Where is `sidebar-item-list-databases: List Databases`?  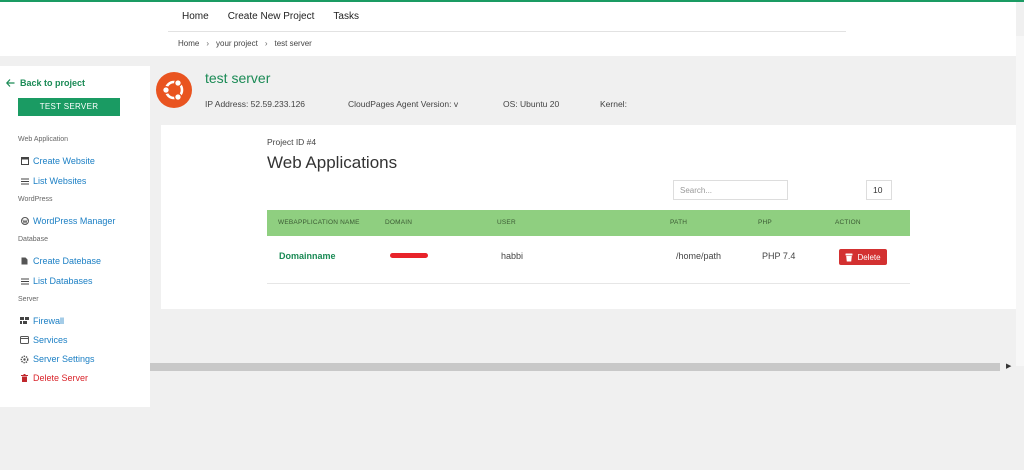 sidebar-item-list-databases: List Databases is located at coordinates (56, 281).